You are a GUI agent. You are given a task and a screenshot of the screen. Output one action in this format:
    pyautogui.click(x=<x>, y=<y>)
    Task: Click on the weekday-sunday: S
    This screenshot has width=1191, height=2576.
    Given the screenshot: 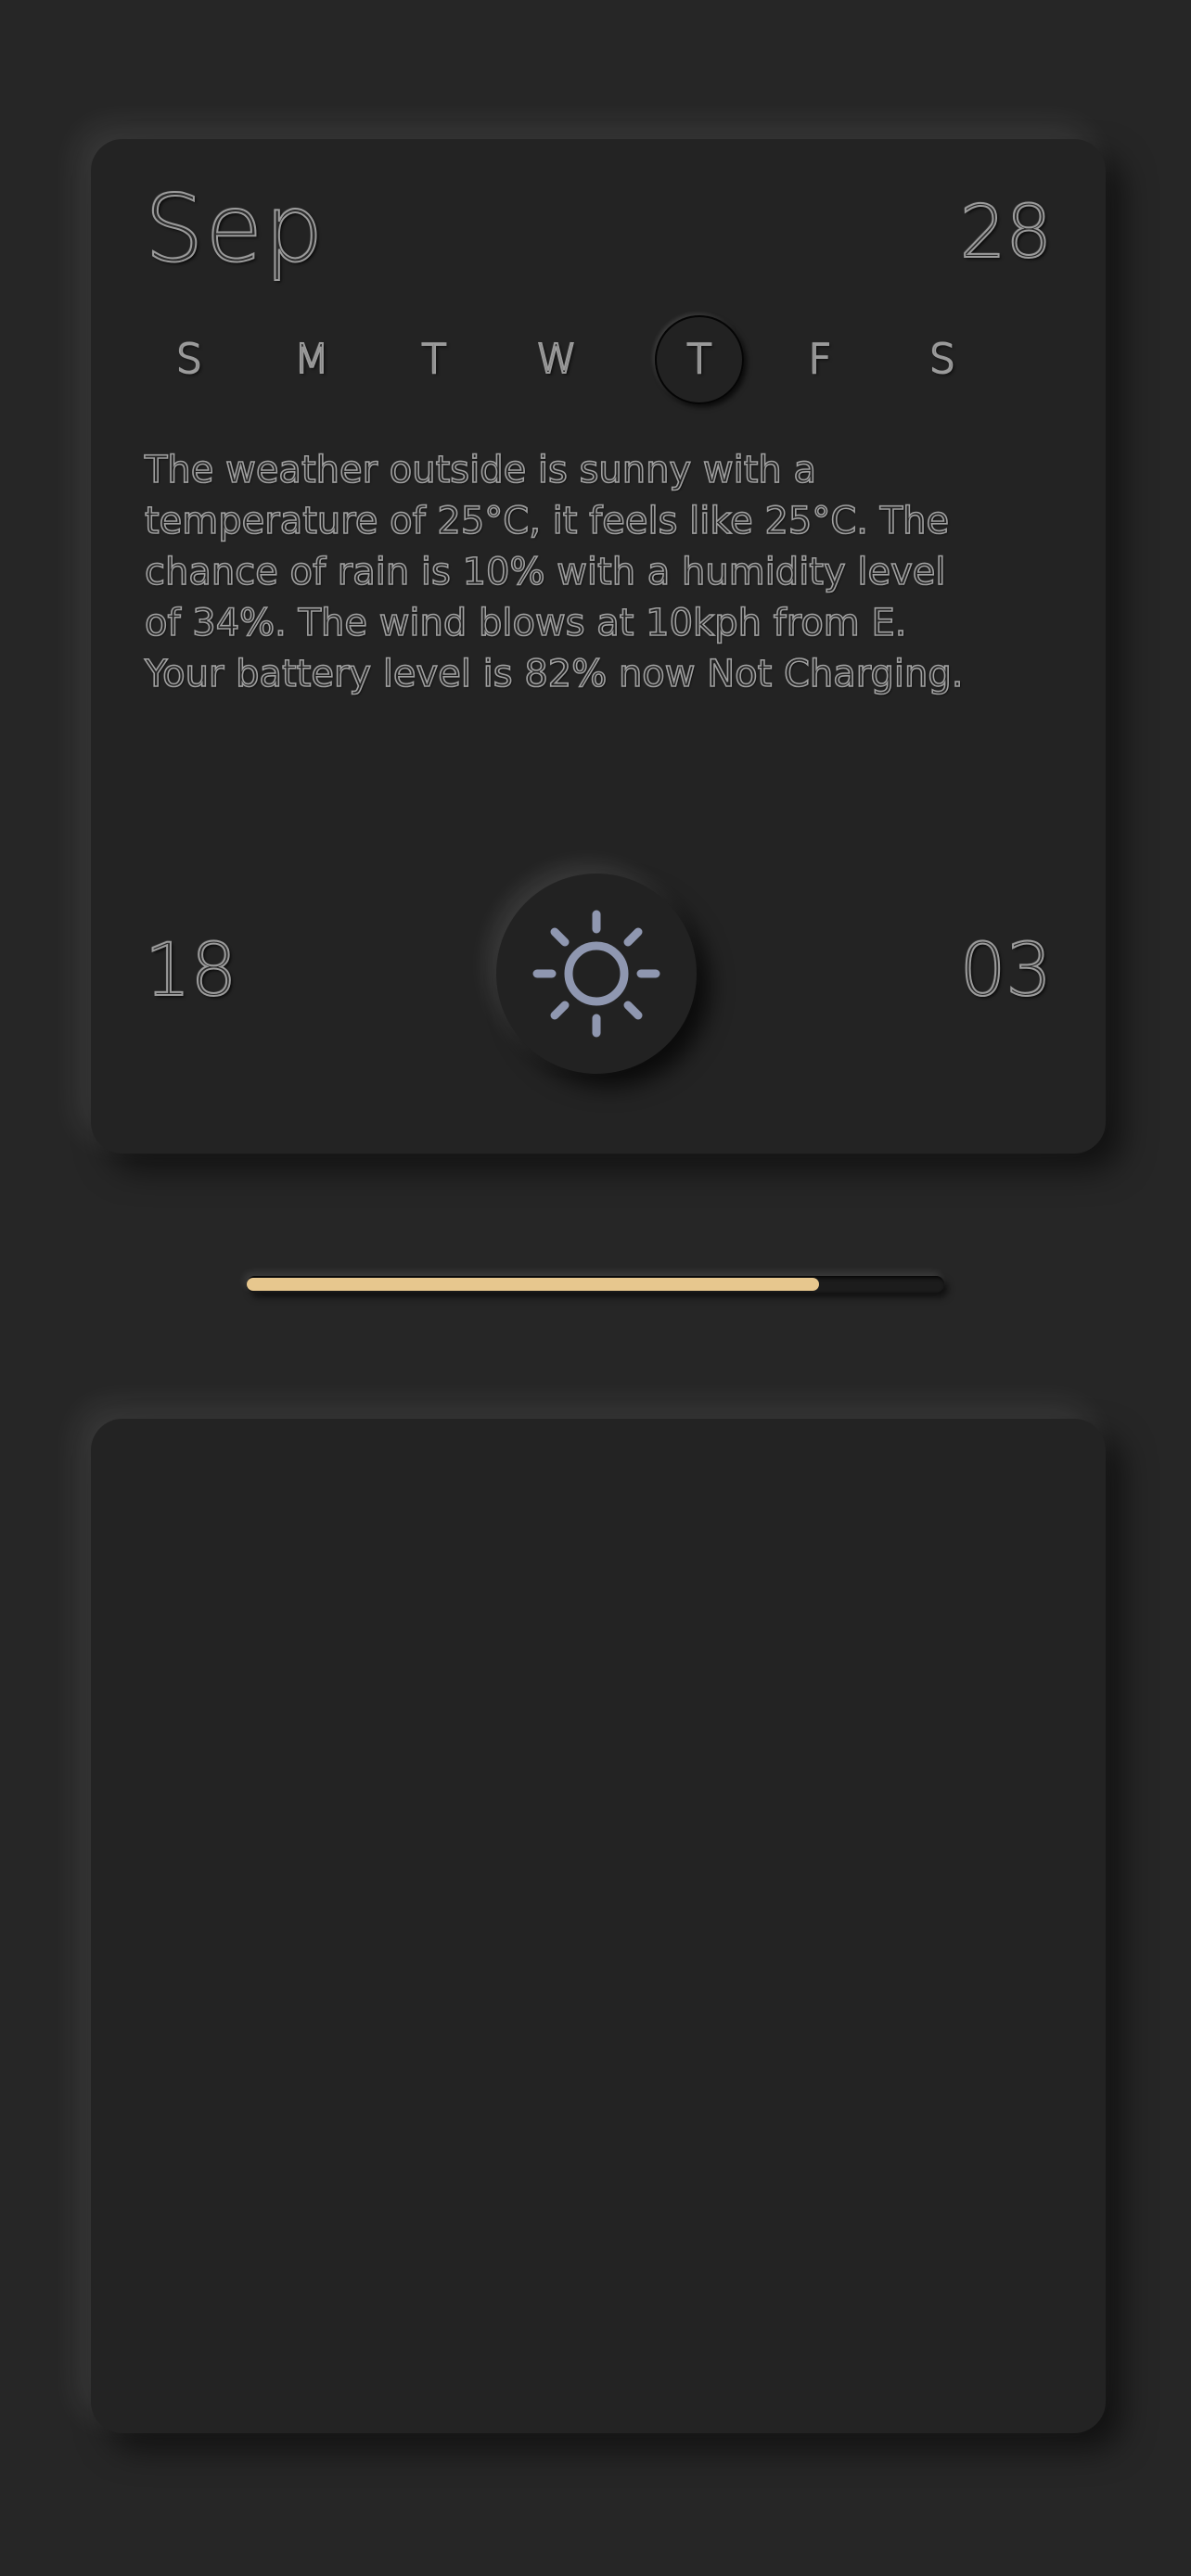 What is the action you would take?
    pyautogui.click(x=189, y=359)
    